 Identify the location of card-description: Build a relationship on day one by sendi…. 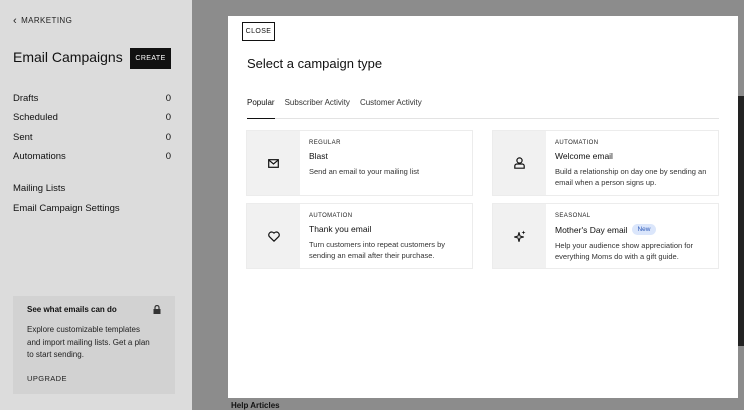
(631, 177).